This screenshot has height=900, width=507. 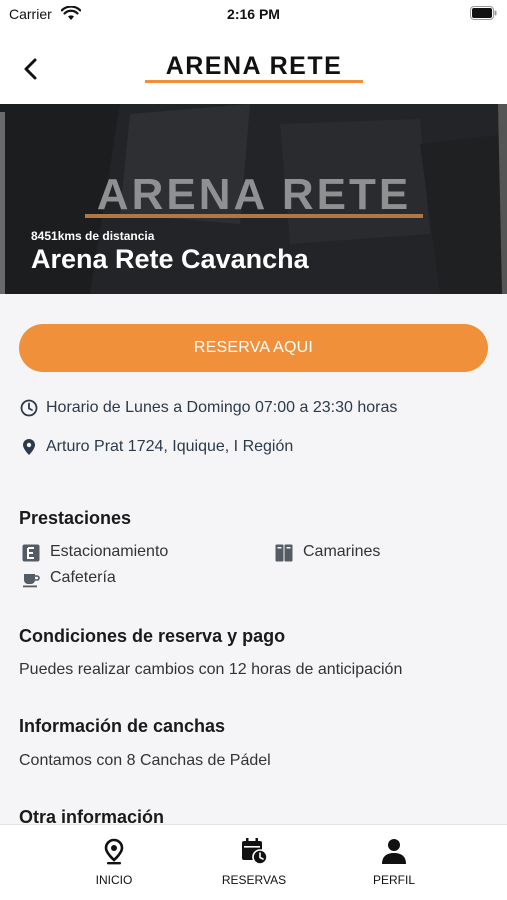 I want to click on coffee-icon, so click(x=31, y=581).